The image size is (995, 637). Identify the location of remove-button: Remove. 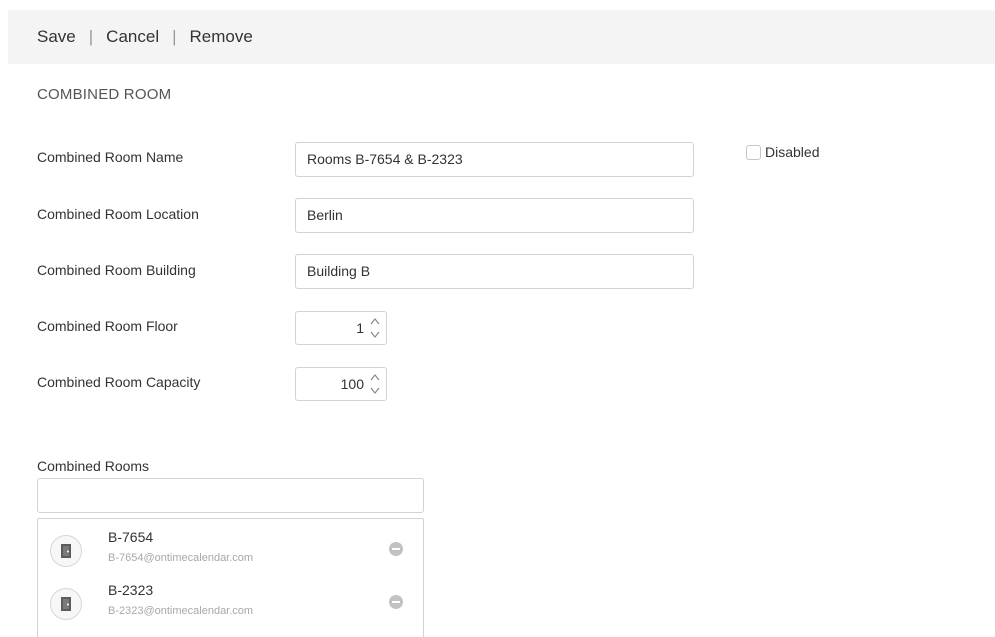
(221, 37).